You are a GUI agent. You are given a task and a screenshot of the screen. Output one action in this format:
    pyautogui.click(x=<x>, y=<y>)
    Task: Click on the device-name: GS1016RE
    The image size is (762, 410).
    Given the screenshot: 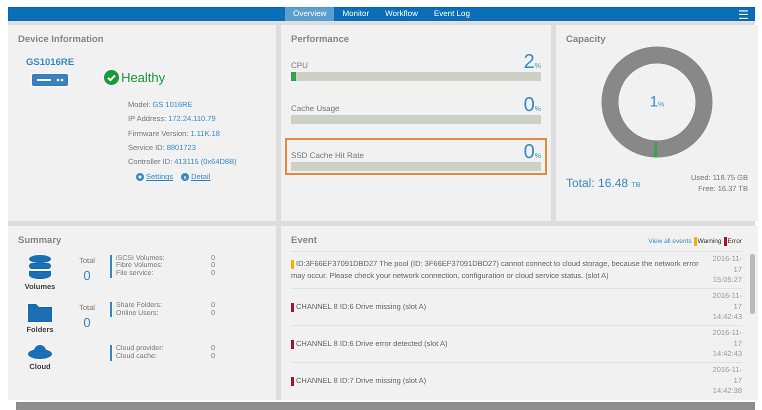 What is the action you would take?
    pyautogui.click(x=50, y=63)
    